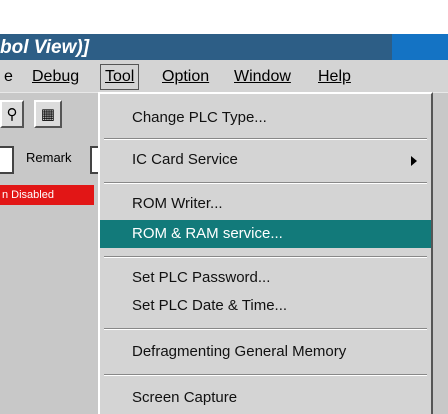 Image resolution: width=448 pixels, height=414 pixels. What do you see at coordinates (224, 76) in the screenshot?
I see `menu-bar: e Debug Tool Option Window Help` at bounding box center [224, 76].